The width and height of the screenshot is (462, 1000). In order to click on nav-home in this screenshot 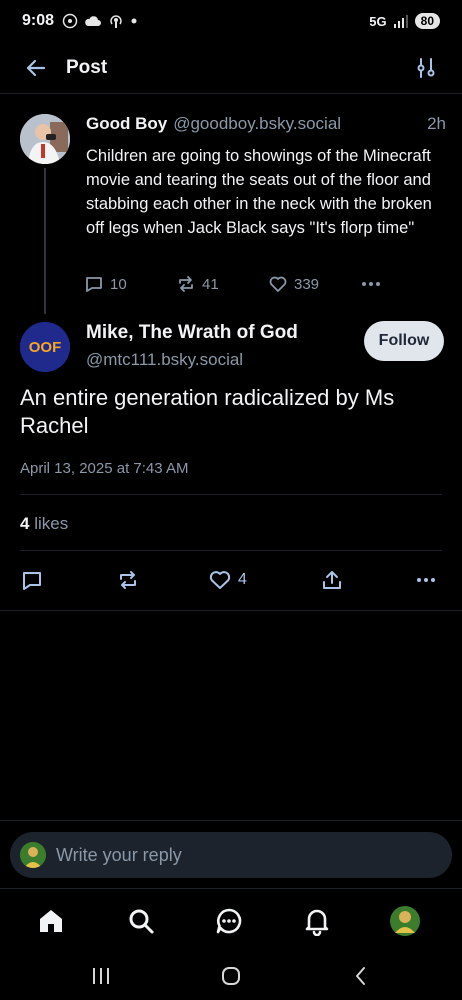, I will do `click(51, 921)`.